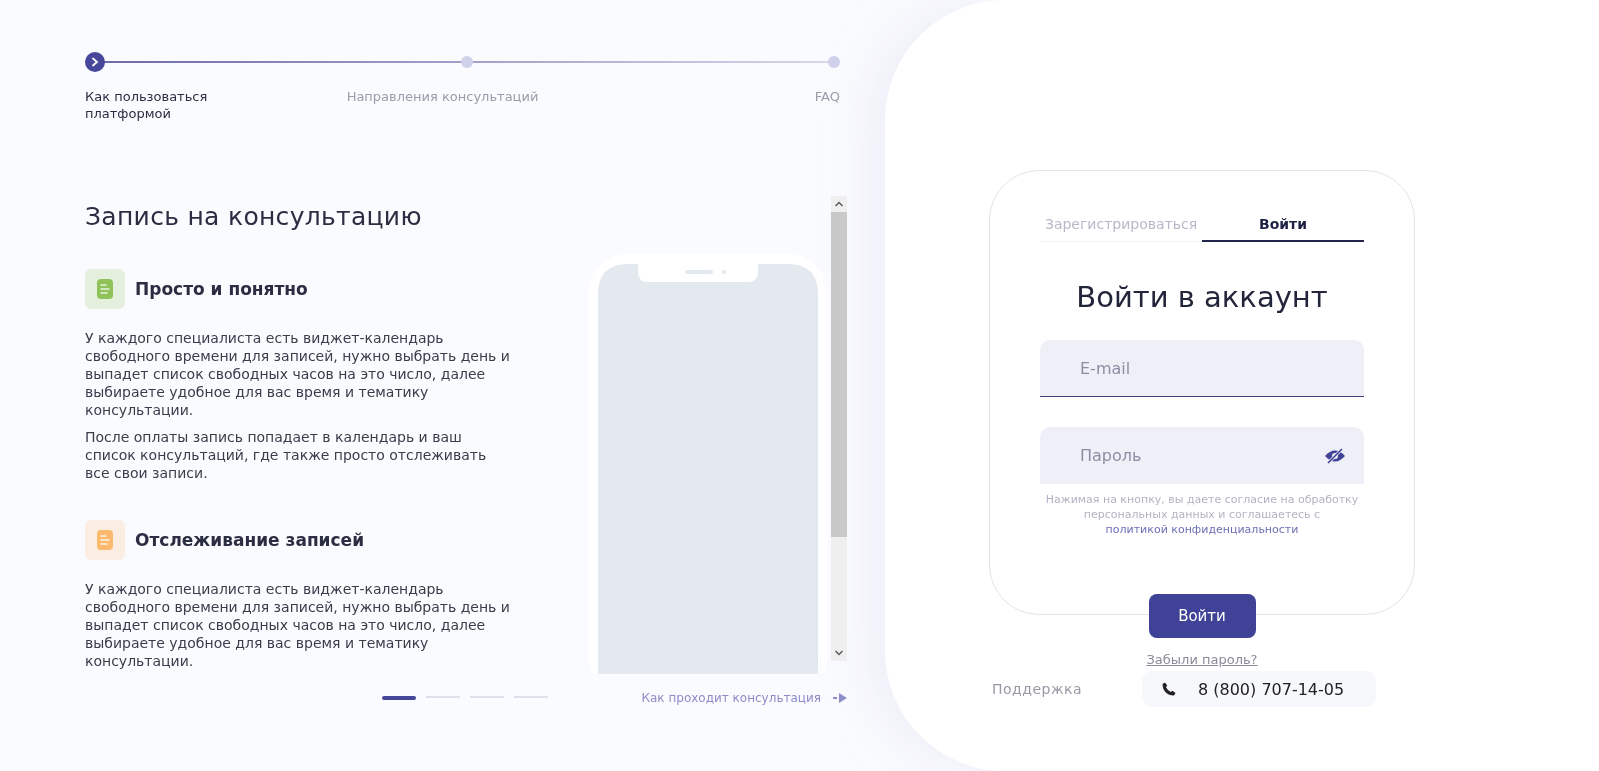 The image size is (1599, 771). I want to click on email-field: E-mail, so click(1202, 368).